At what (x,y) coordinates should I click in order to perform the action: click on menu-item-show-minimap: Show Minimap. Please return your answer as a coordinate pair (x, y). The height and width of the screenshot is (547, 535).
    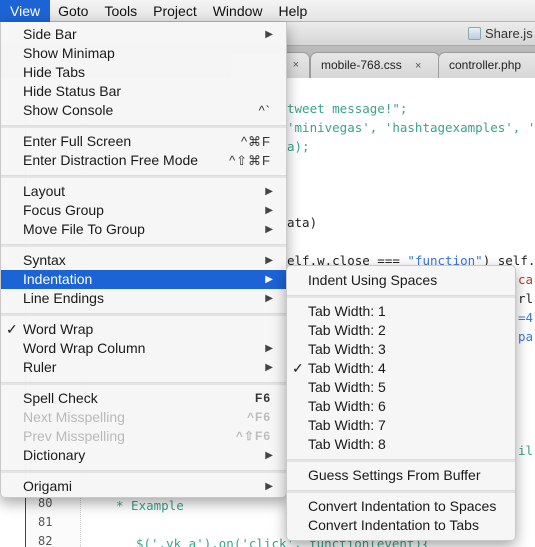
    Looking at the image, I should click on (143, 53).